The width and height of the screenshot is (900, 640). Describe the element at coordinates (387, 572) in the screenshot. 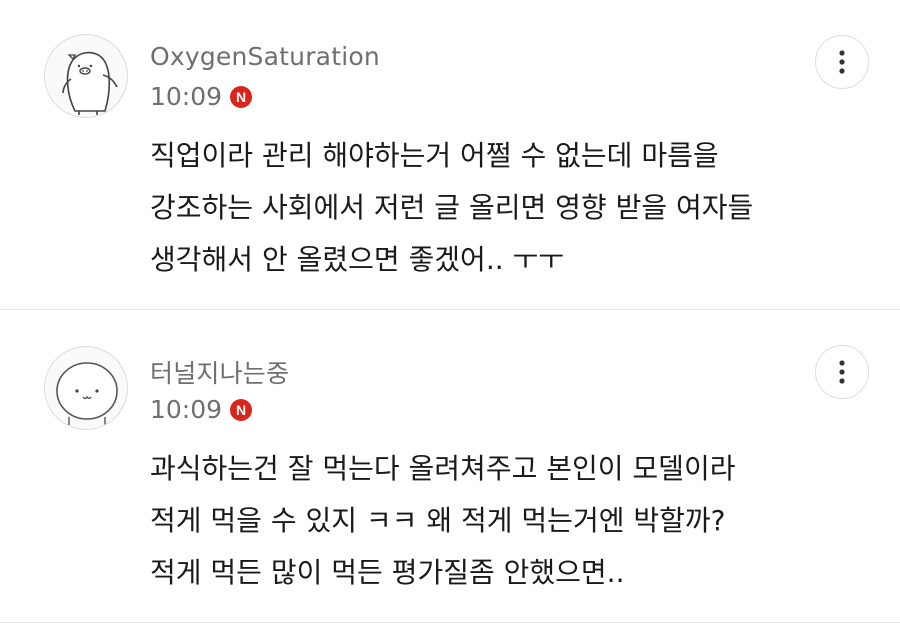

I see `comment-line: 적게 먹든 많이 먹든 평가질좀 안했으면..` at that location.